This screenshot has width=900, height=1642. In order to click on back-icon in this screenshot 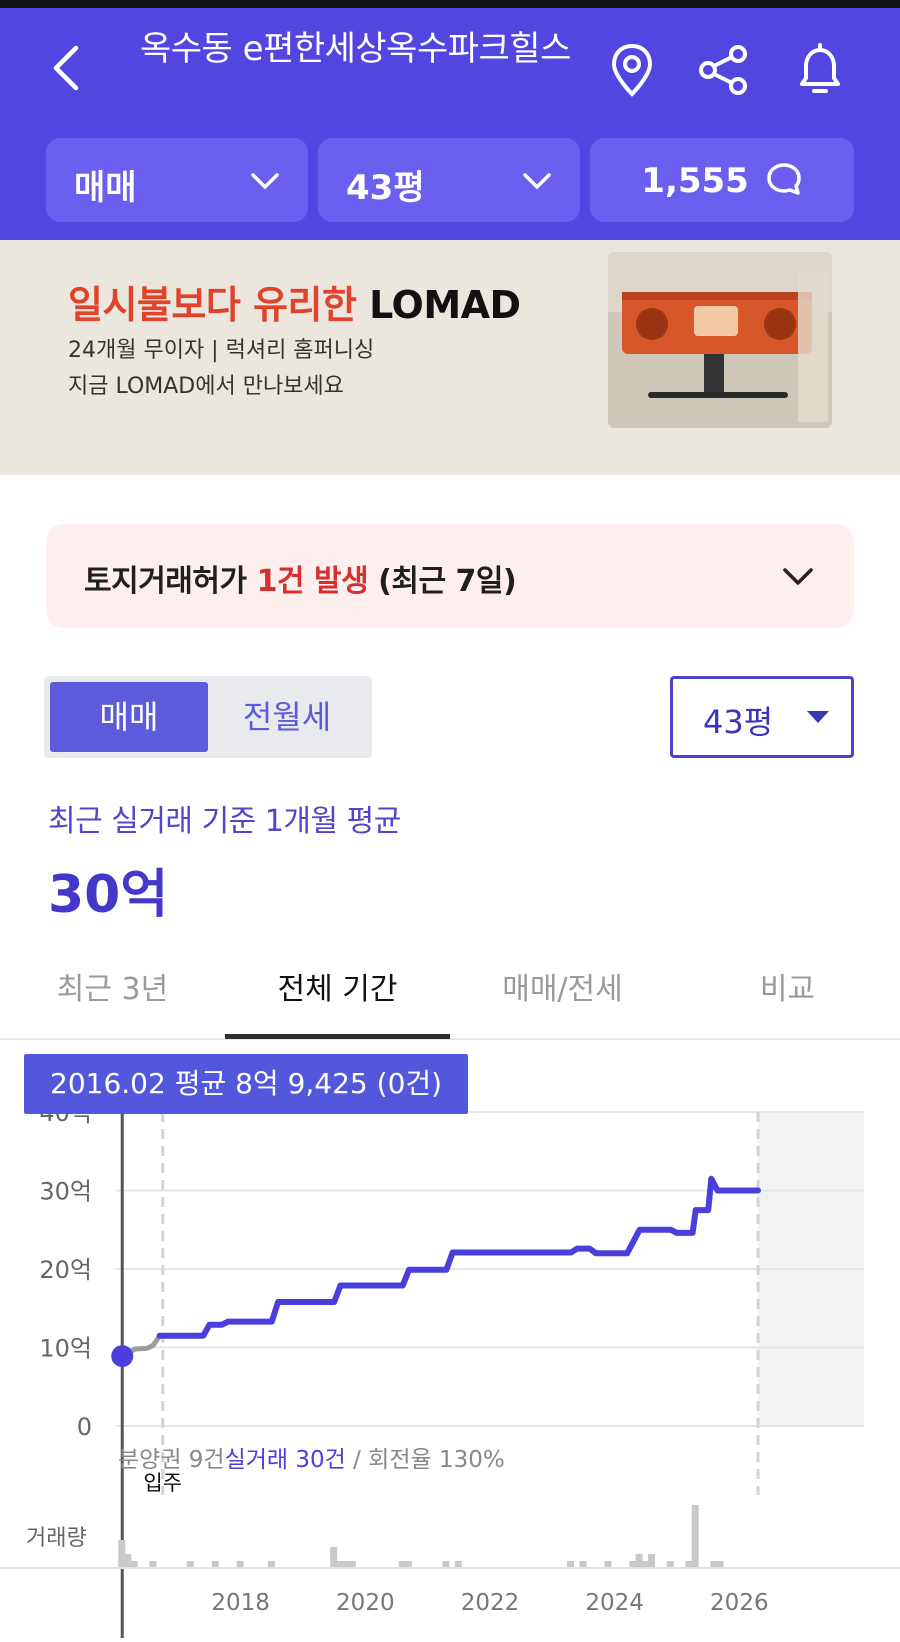, I will do `click(68, 68)`.